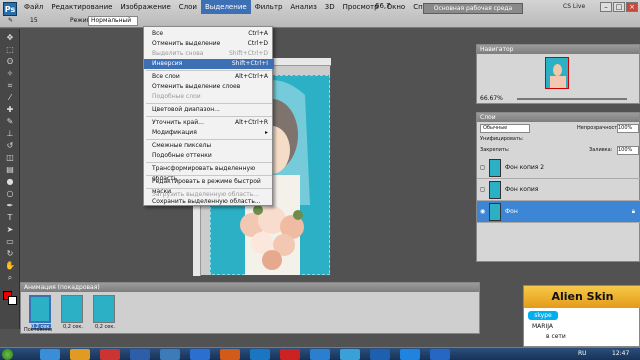 Image resolution: width=640 pixels, height=360 pixels. I want to click on layer-thumbnail, so click(495, 168).